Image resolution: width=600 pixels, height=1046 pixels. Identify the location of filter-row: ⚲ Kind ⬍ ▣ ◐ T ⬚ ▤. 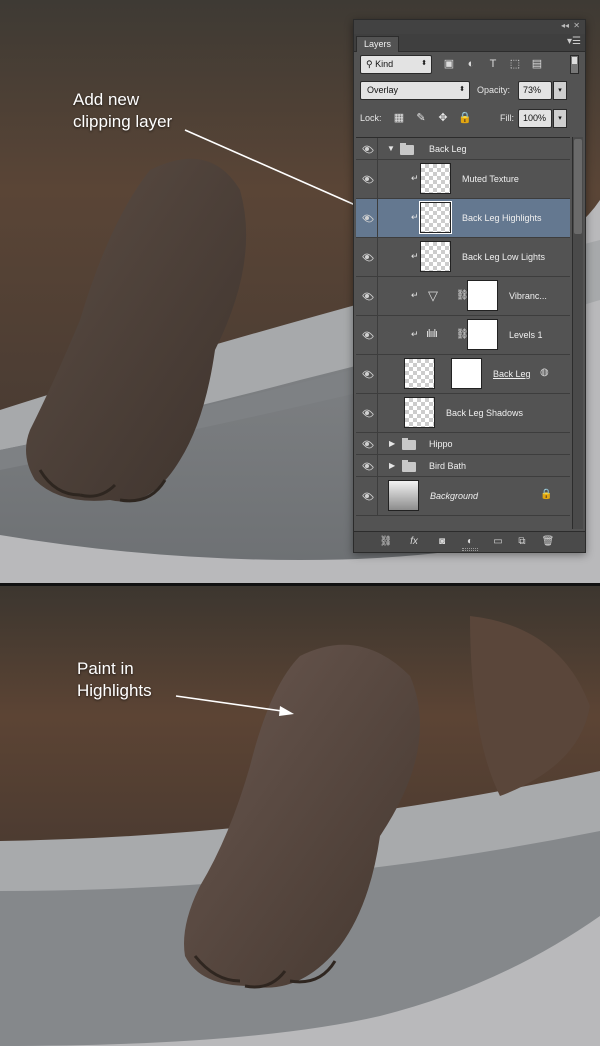
(469, 65).